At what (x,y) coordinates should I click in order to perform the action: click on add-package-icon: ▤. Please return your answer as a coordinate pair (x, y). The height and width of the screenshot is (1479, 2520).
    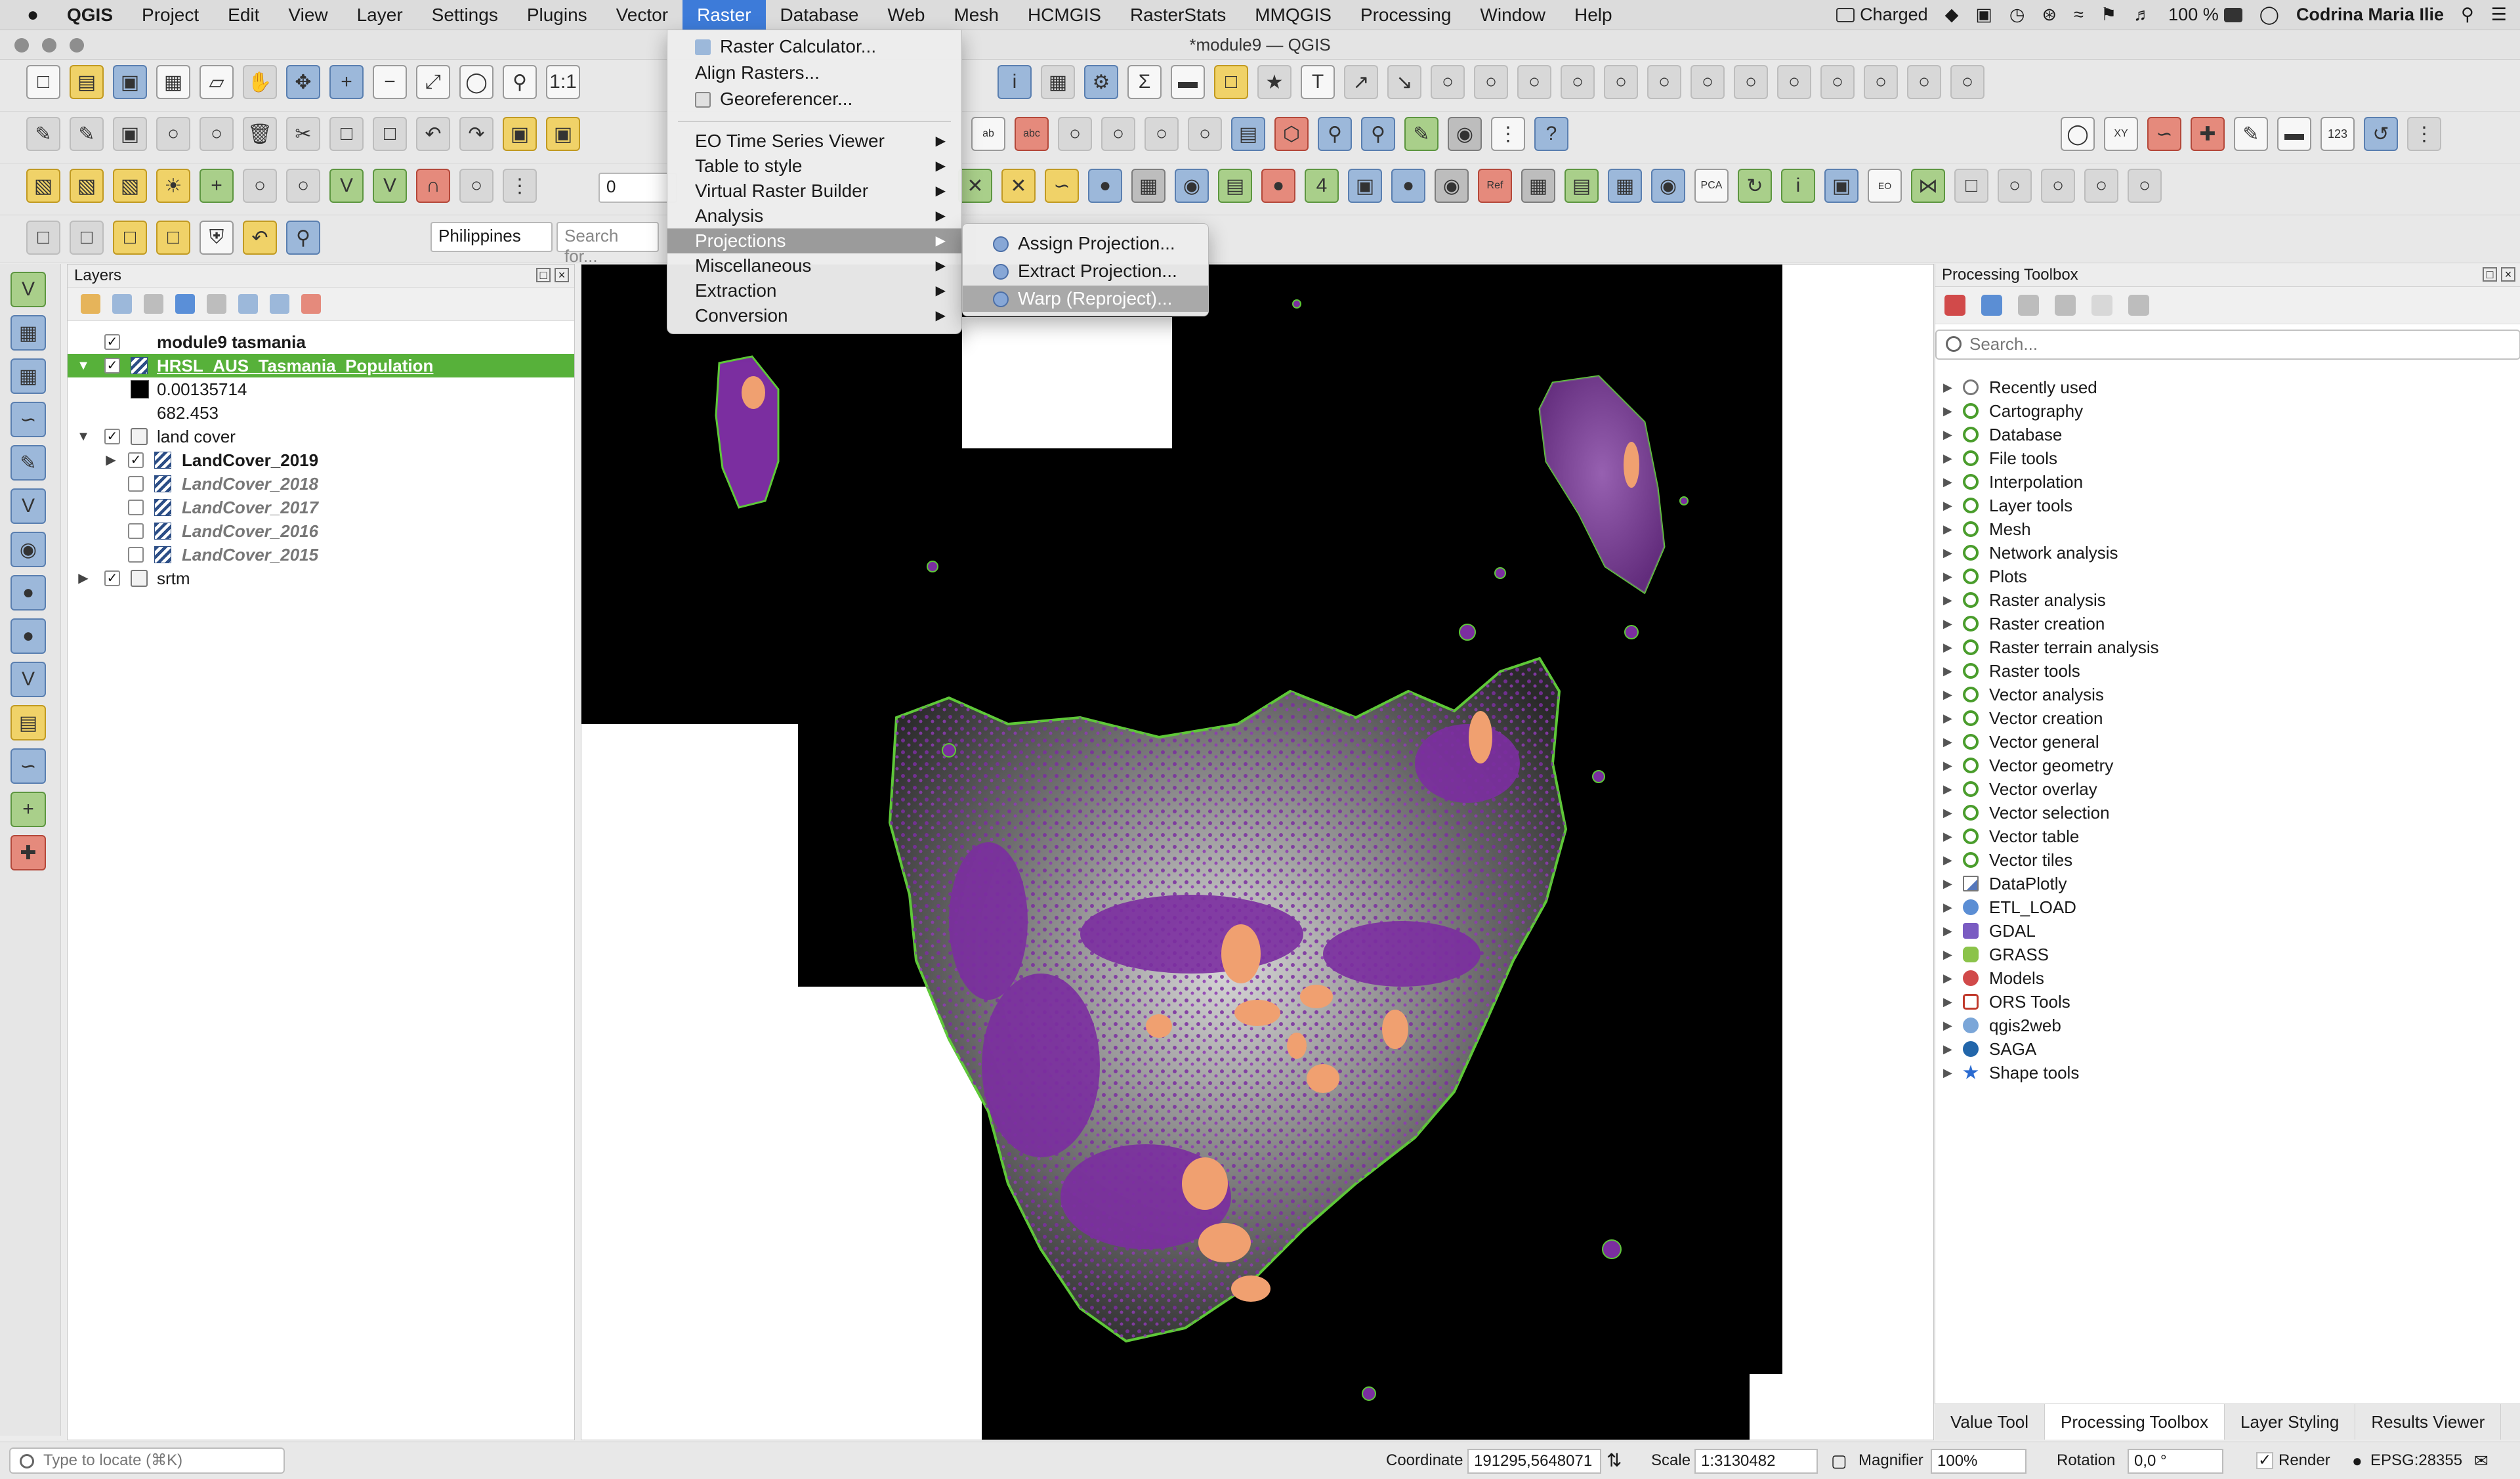
    Looking at the image, I should click on (28, 722).